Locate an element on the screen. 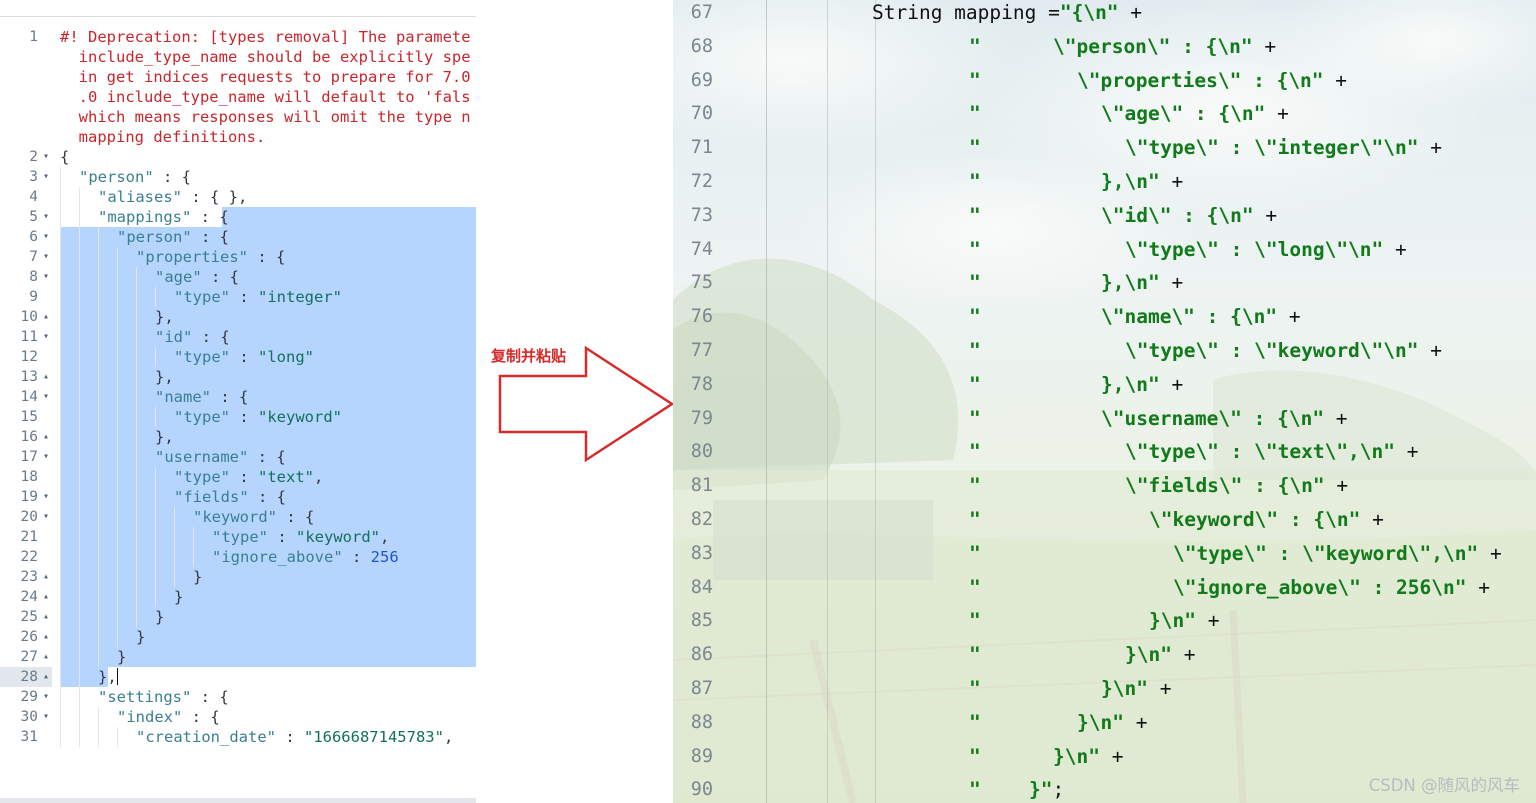 This screenshot has height=803, width=1536. code-line: 26 ▴} is located at coordinates (238, 637).